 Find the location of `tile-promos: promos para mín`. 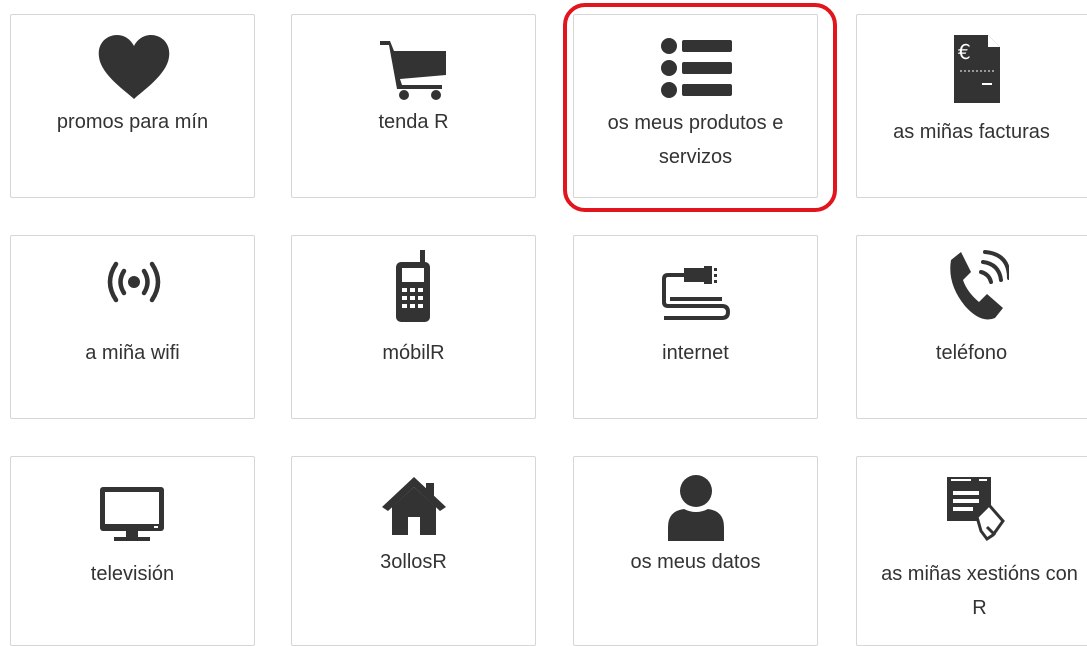

tile-promos: promos para mín is located at coordinates (132, 106).